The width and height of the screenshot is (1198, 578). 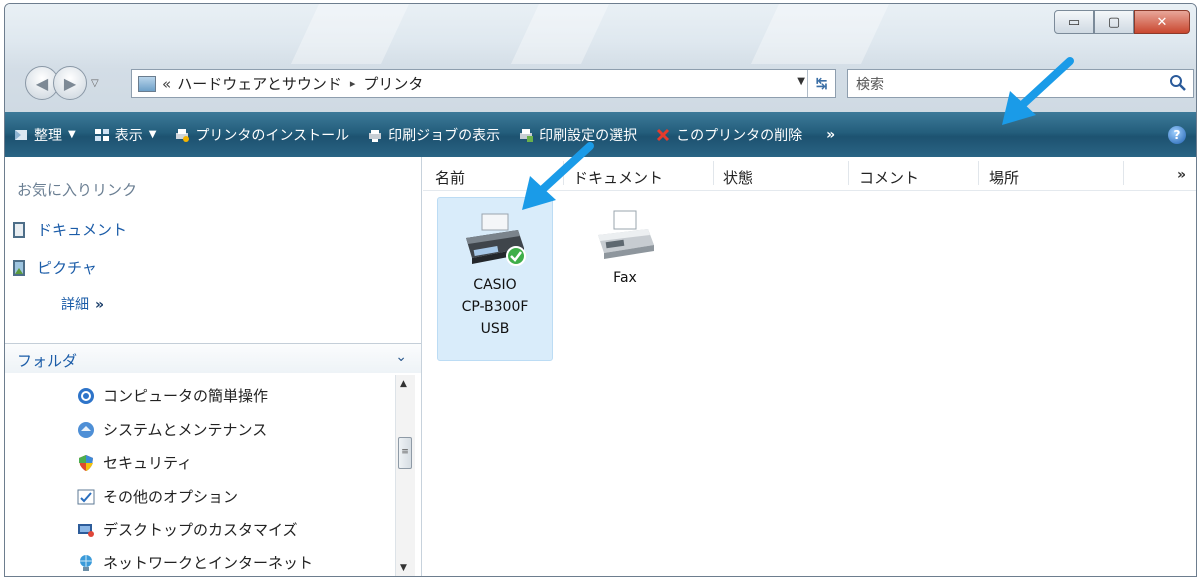 I want to click on address-overflow-chevron: «, so click(x=166, y=84).